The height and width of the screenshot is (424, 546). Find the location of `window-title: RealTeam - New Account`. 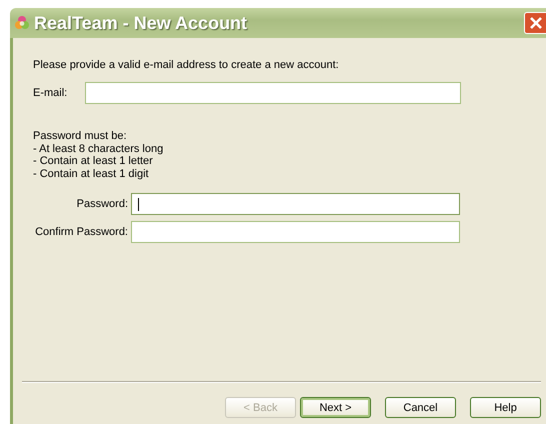

window-title: RealTeam - New Account is located at coordinates (141, 23).